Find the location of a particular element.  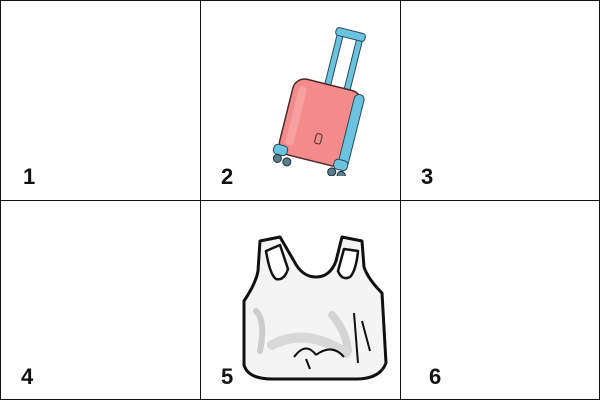

plastic-bag-icon is located at coordinates (315, 308).